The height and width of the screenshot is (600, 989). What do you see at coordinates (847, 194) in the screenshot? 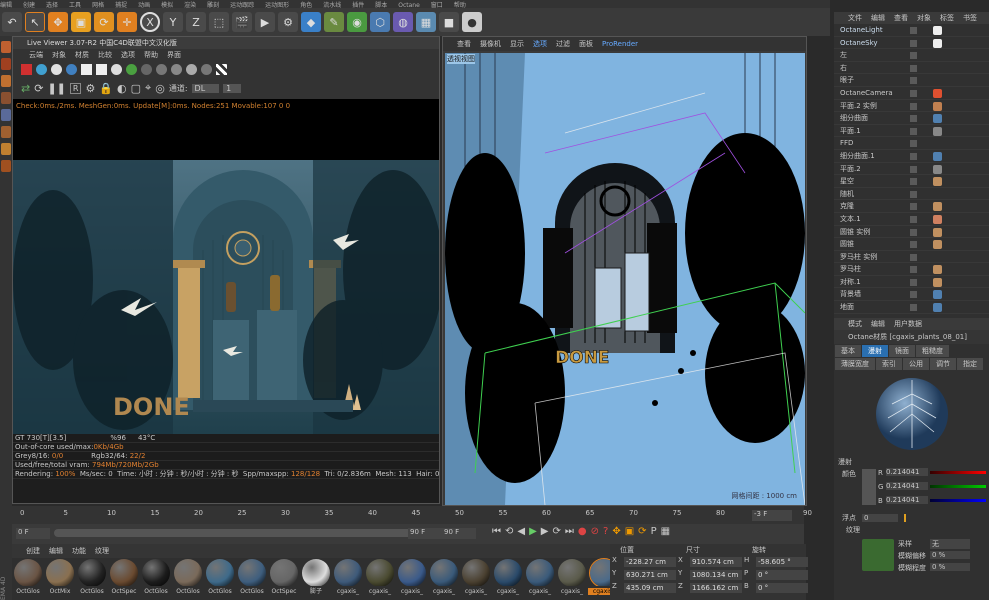
I see `object-name: 随机` at bounding box center [847, 194].